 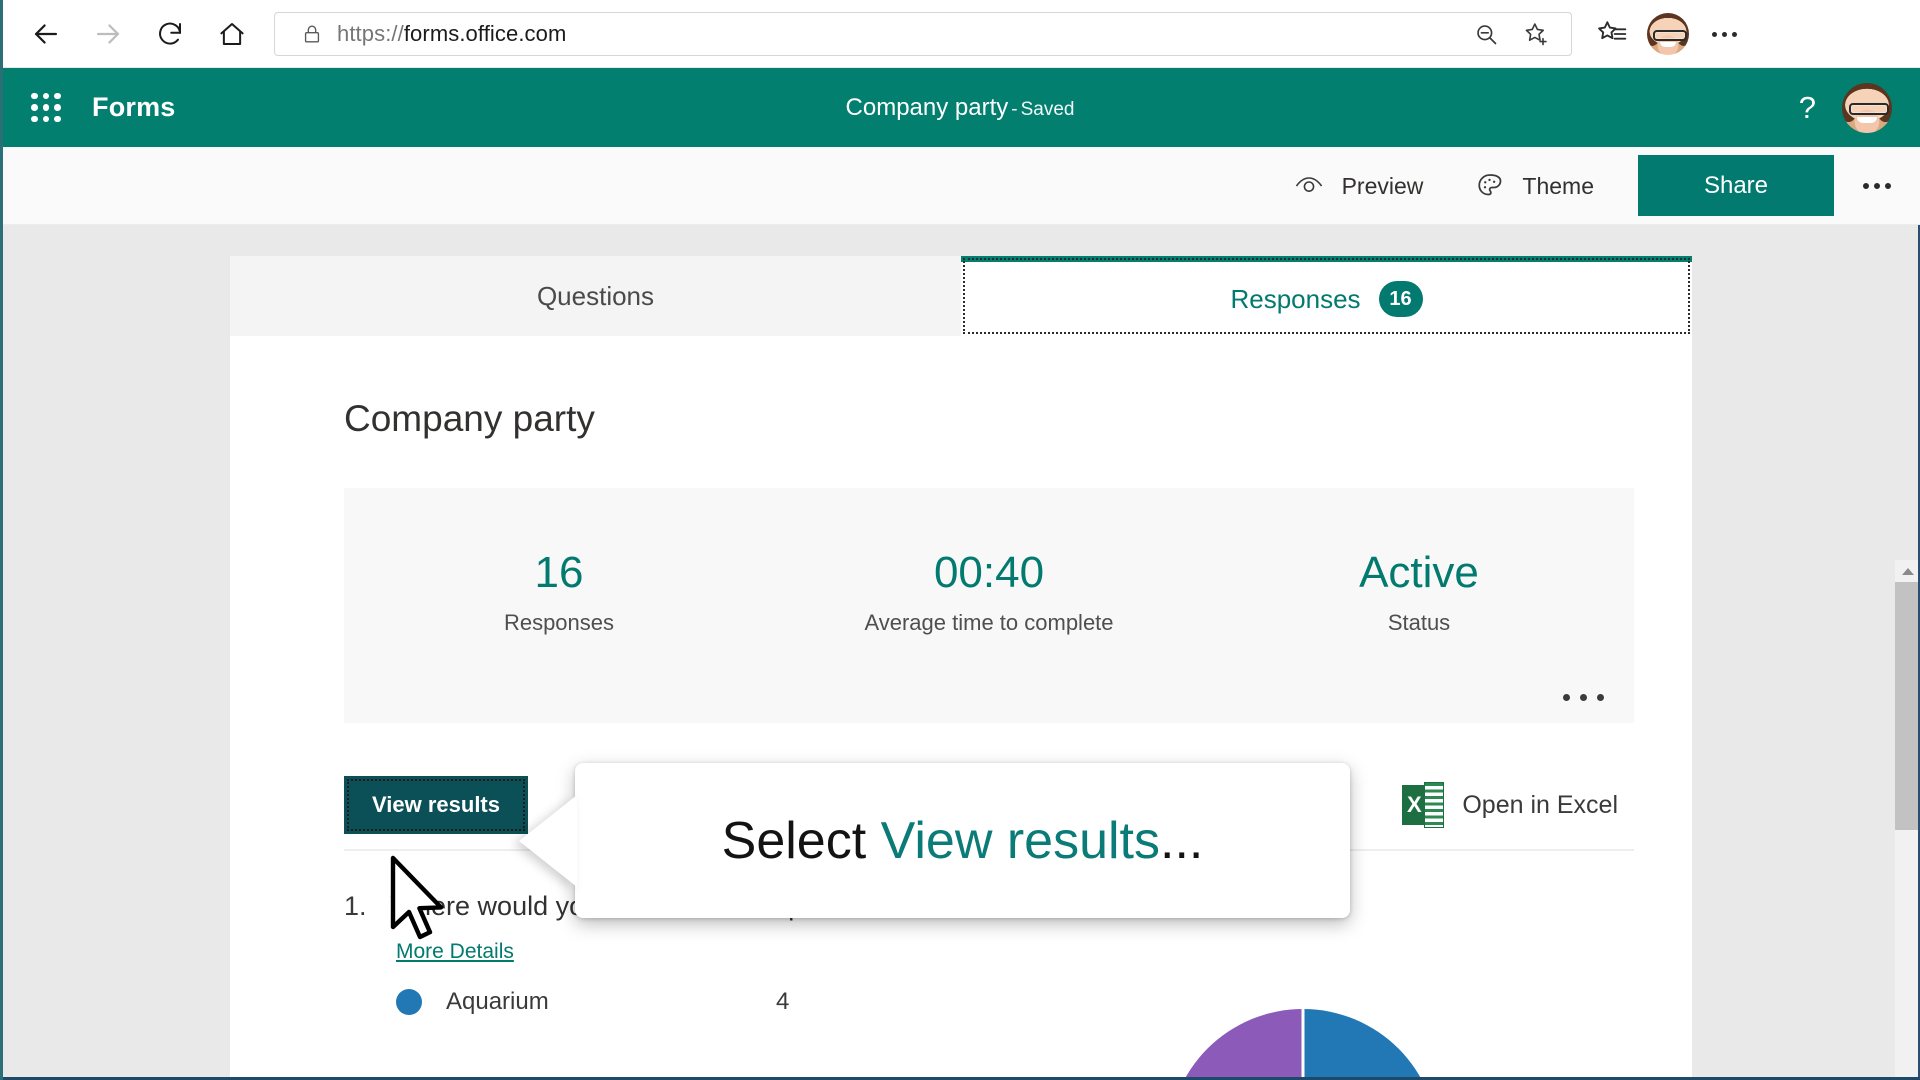 I want to click on url-host: forms.office.com, so click(x=485, y=33).